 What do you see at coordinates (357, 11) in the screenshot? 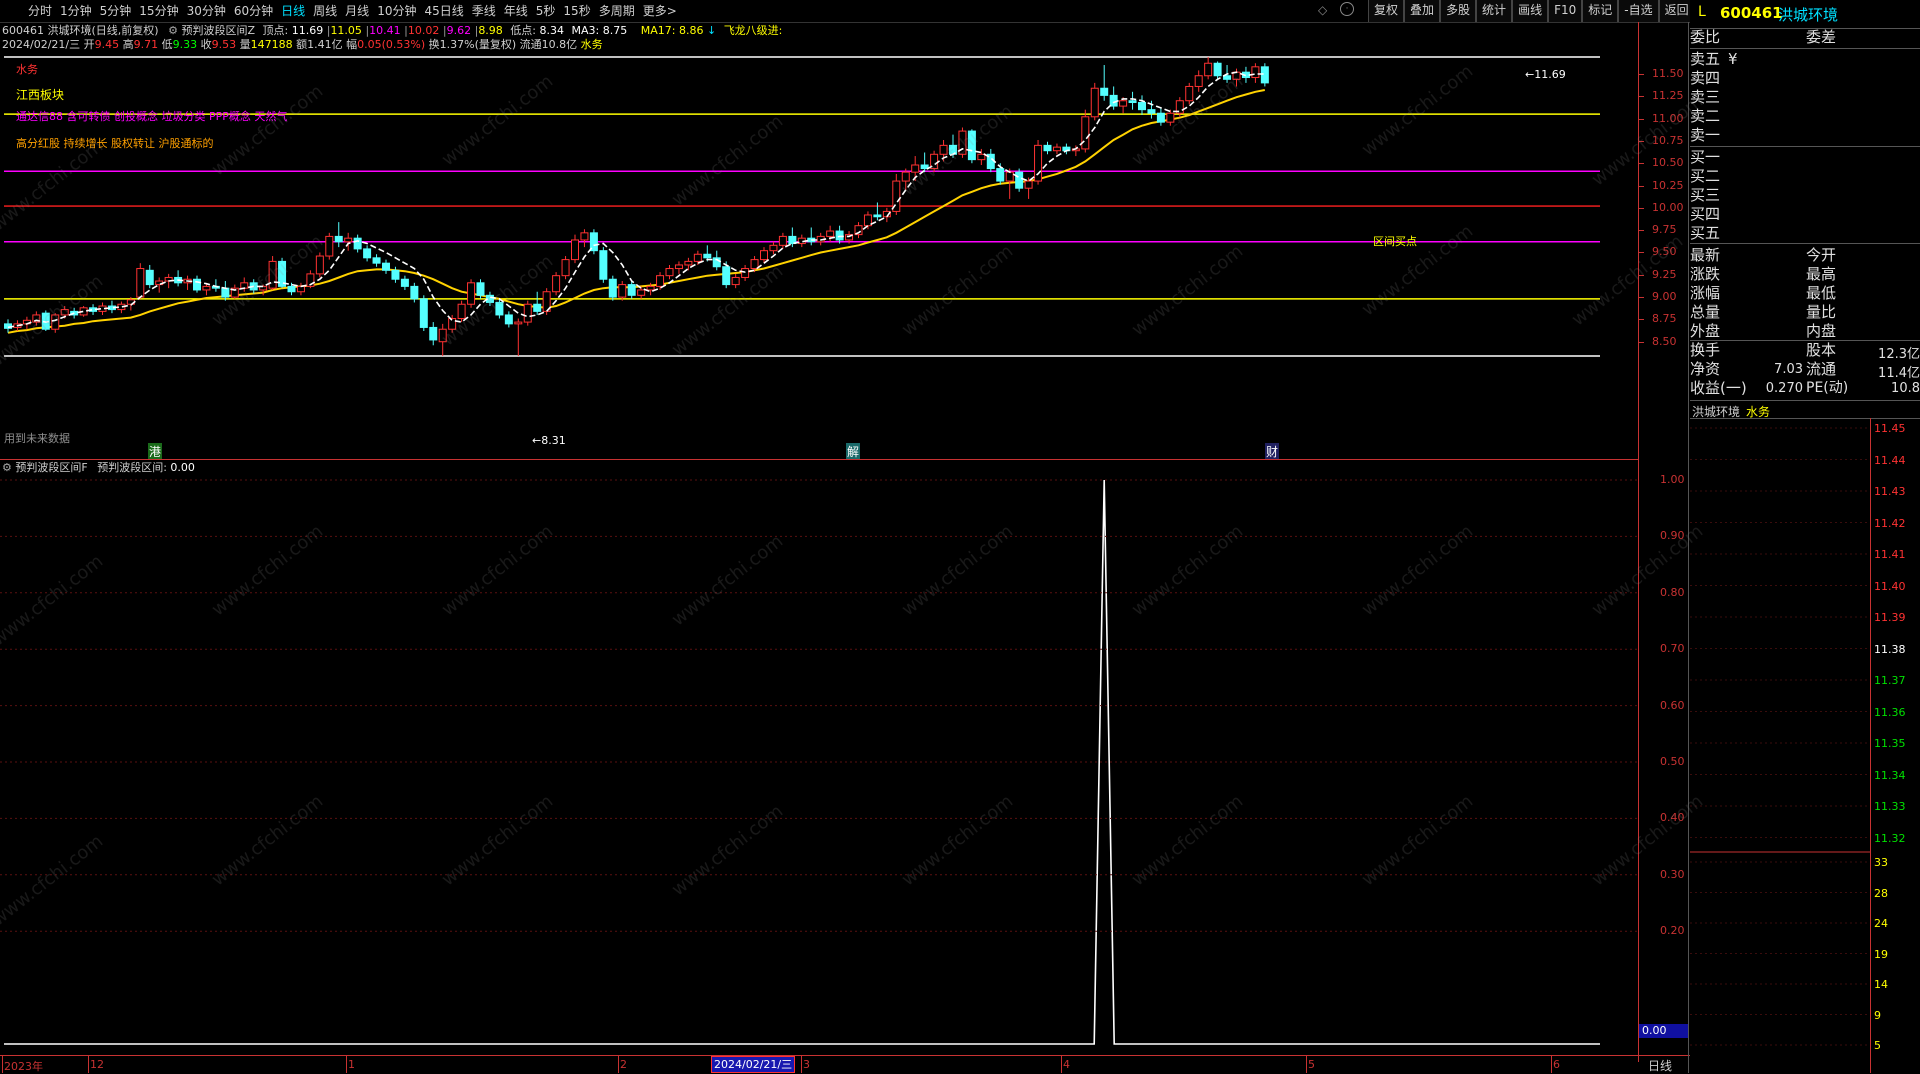
I see `period-tab-8: 月线` at bounding box center [357, 11].